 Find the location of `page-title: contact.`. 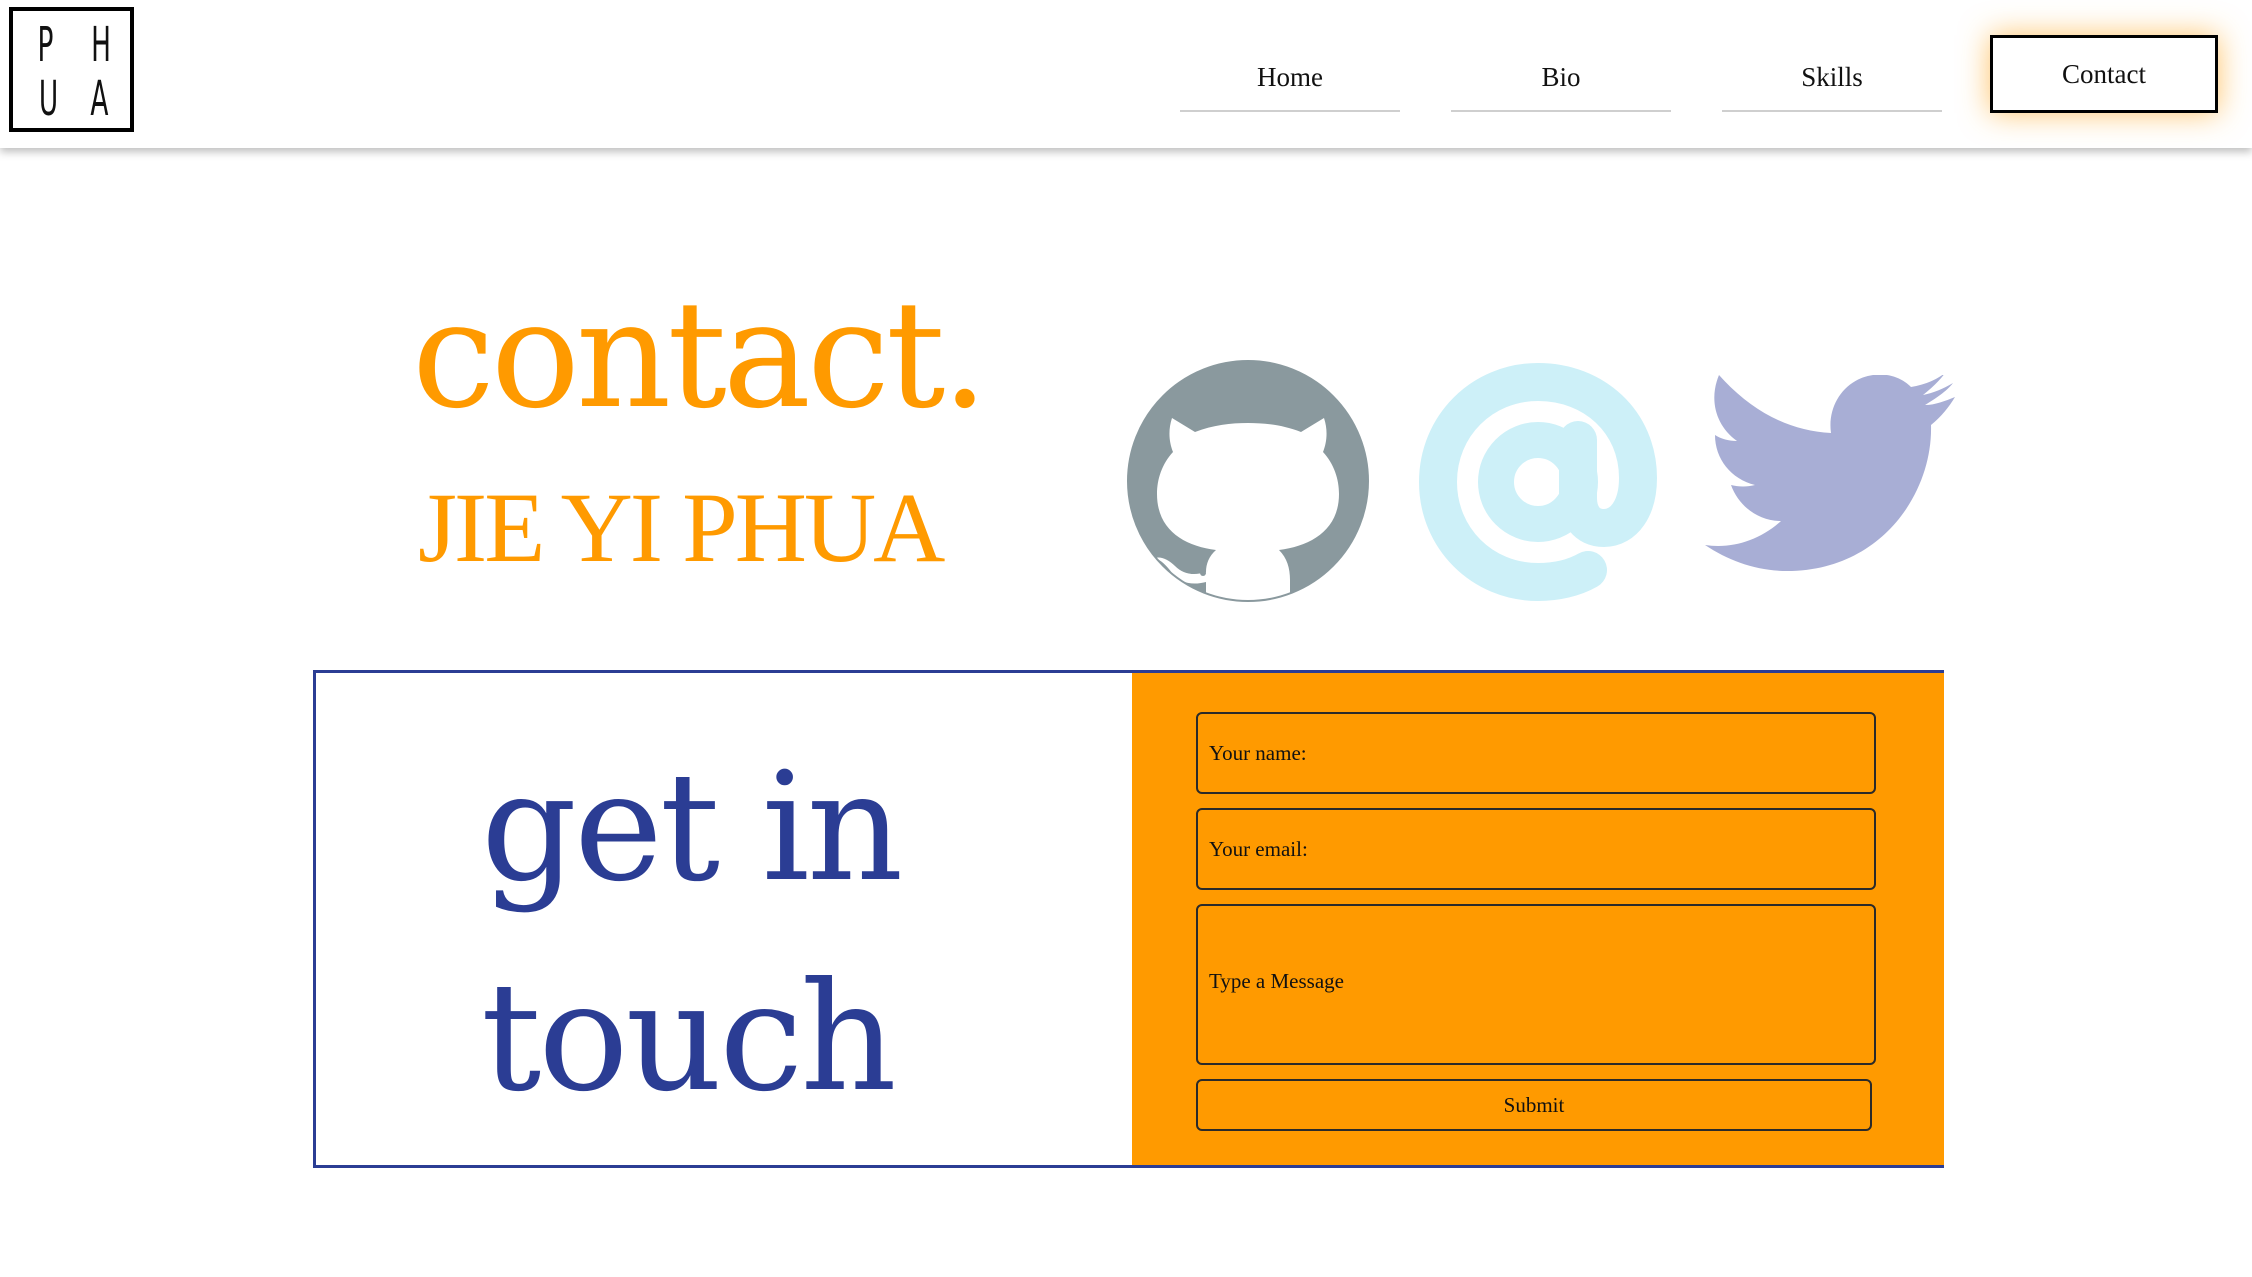

page-title: contact. is located at coordinates (700, 355).